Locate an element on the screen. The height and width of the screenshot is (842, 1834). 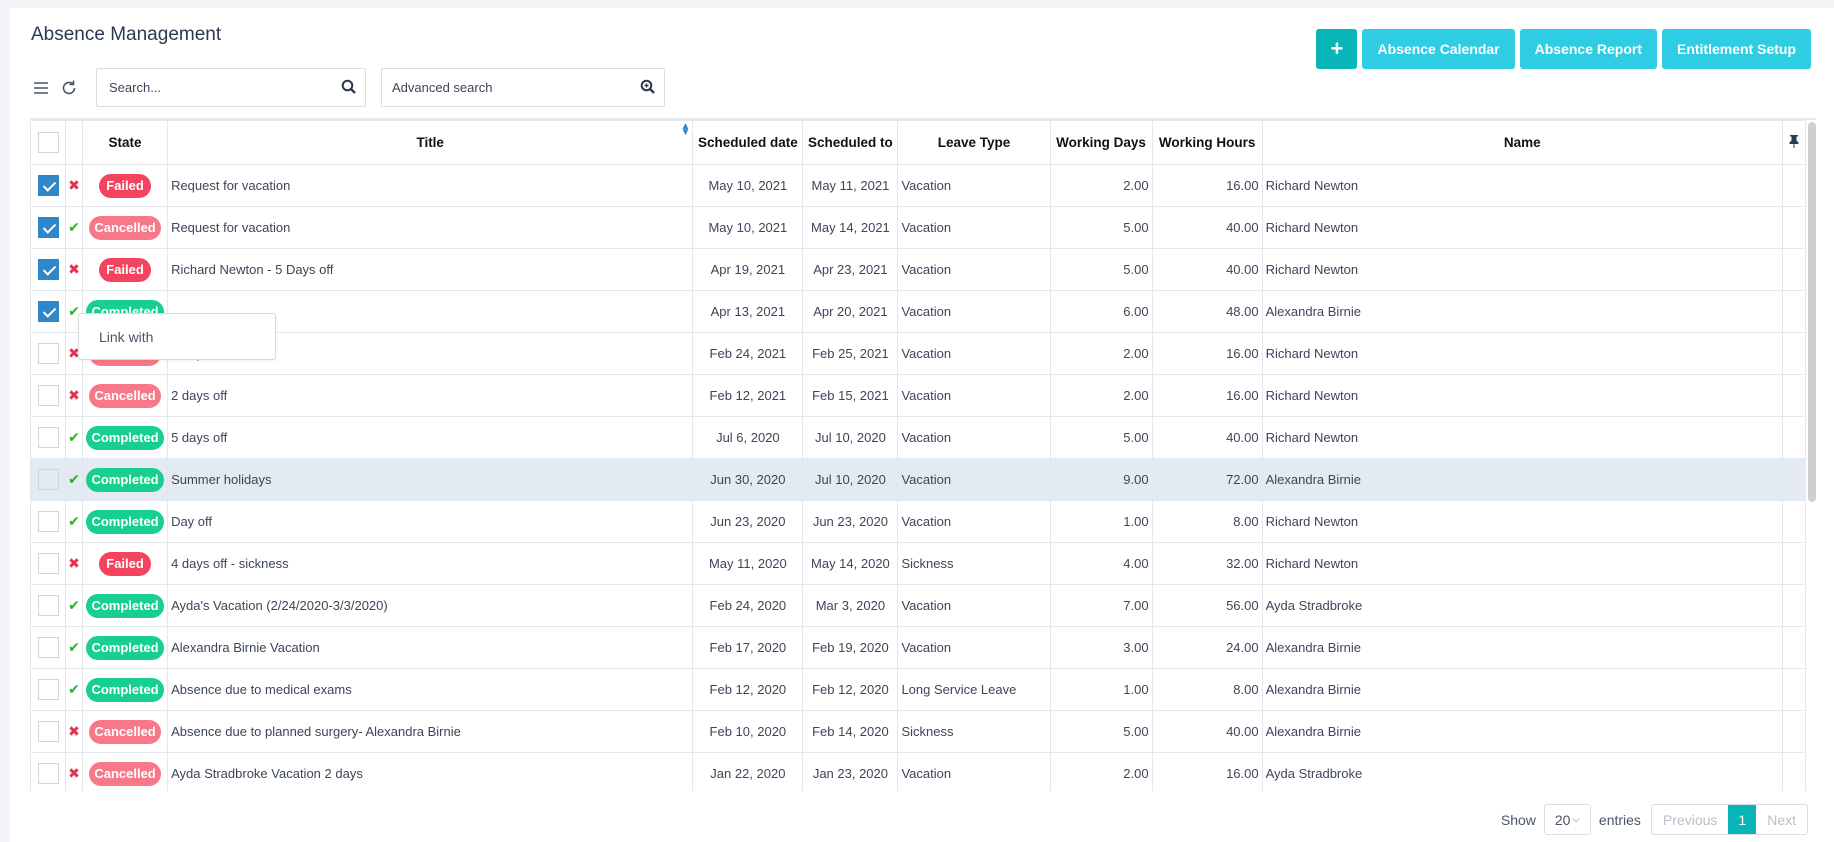
column-header-state: State is located at coordinates (125, 142).